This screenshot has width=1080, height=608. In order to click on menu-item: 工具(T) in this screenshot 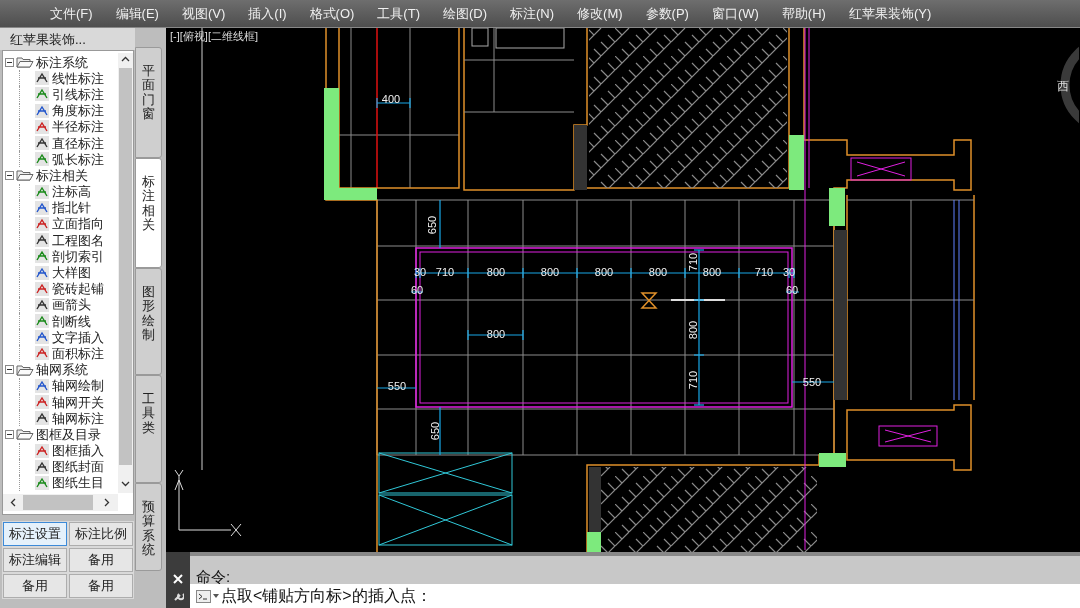, I will do `click(398, 13)`.